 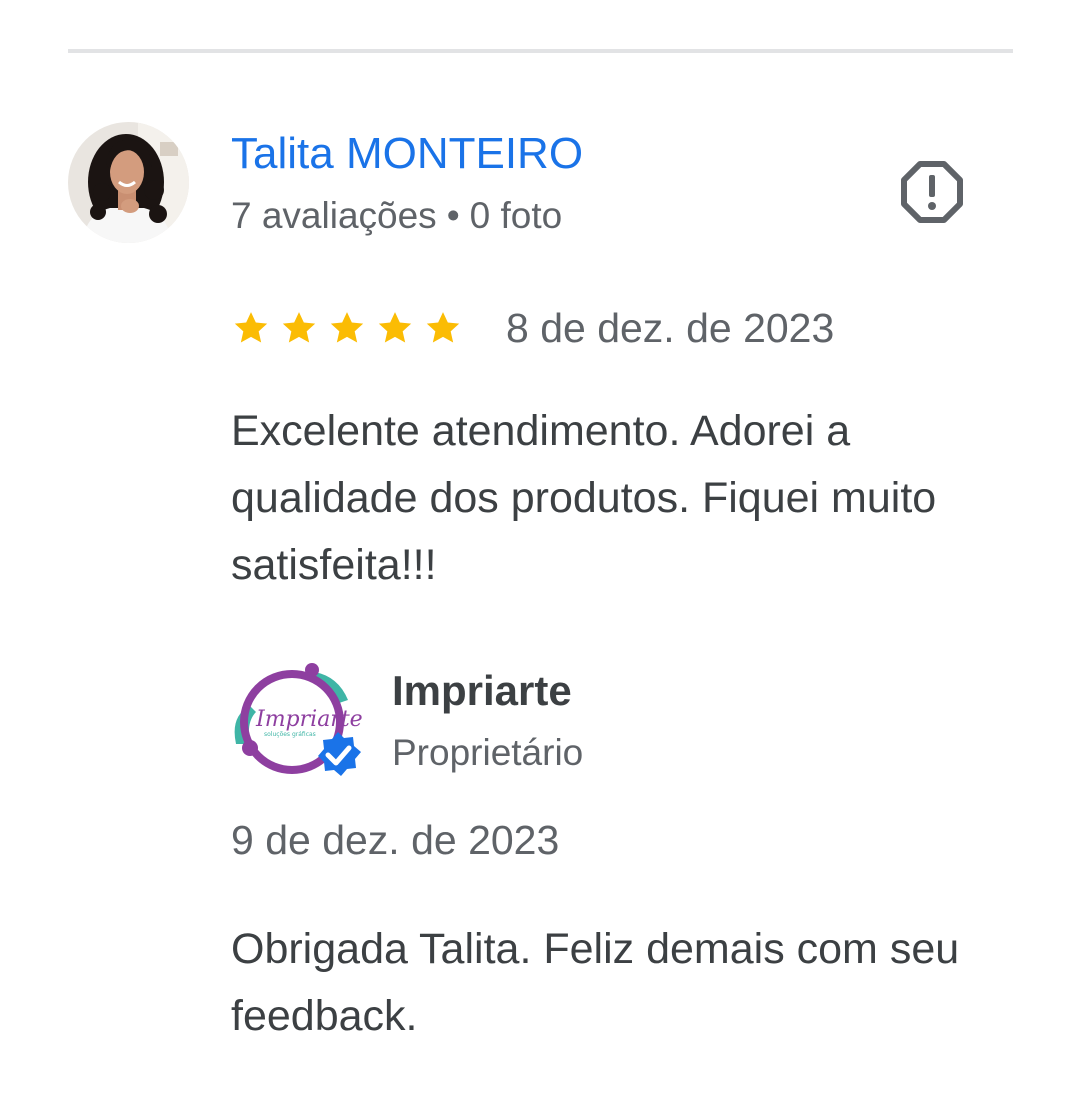 I want to click on reviewer-meta: 7 avaliações • 0 foto, so click(x=396, y=216).